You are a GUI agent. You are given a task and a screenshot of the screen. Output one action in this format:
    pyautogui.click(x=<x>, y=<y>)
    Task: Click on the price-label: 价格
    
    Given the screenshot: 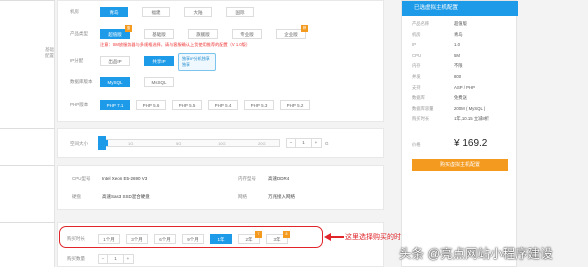 What is the action you would take?
    pyautogui.click(x=416, y=144)
    